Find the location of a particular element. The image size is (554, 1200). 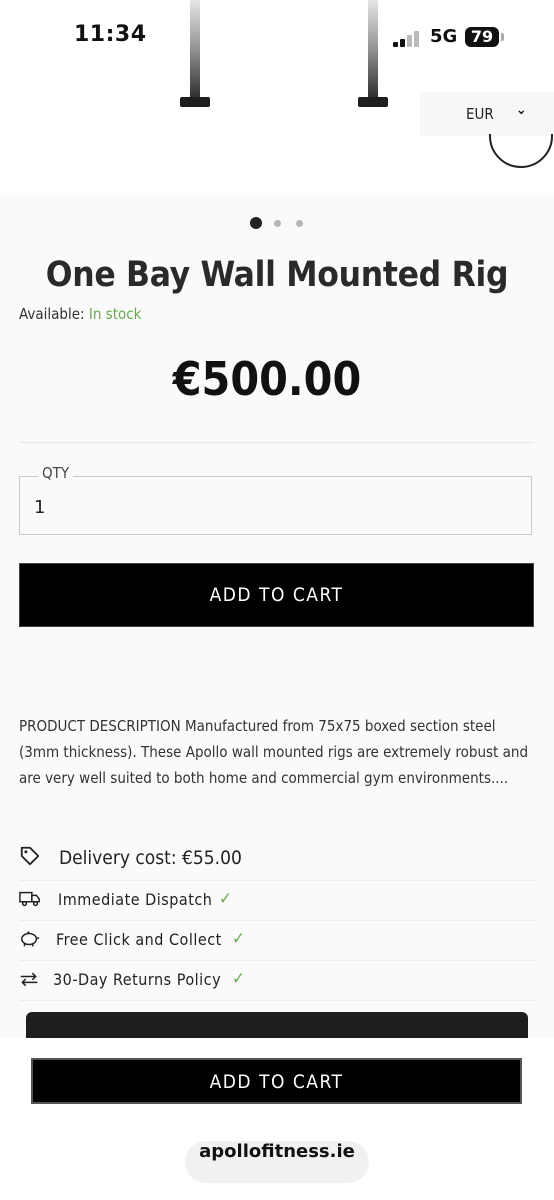

quantity-input is located at coordinates (134, 507).